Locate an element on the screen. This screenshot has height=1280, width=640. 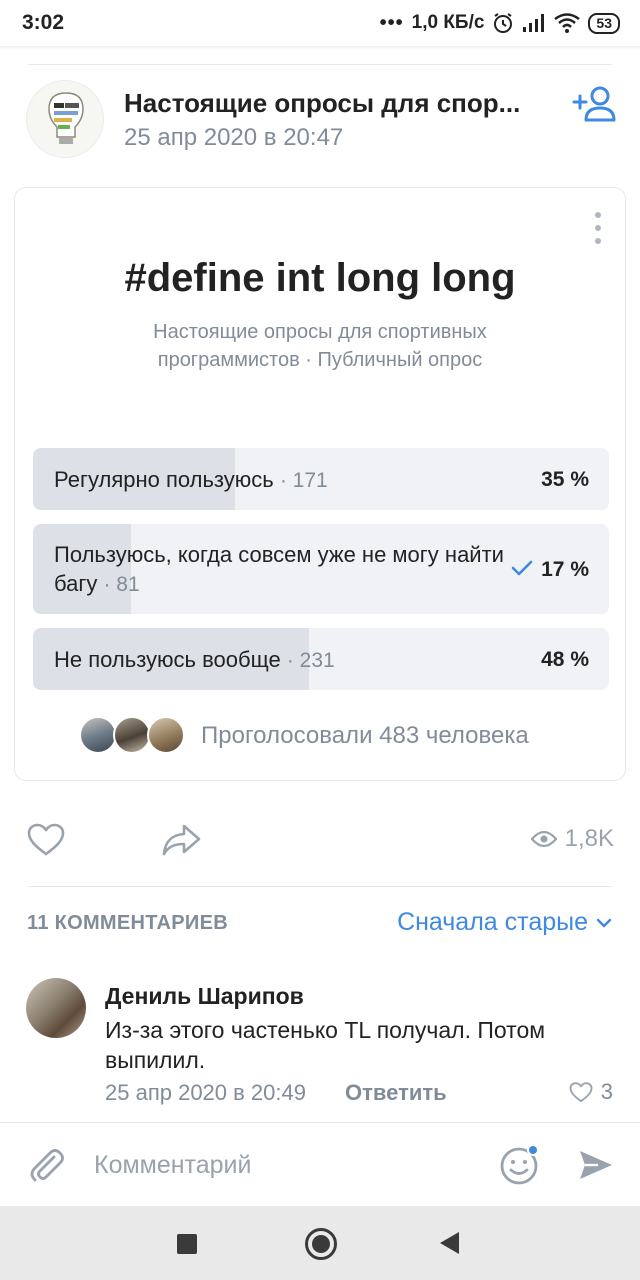
add-friend-button is located at coordinates (595, 104).